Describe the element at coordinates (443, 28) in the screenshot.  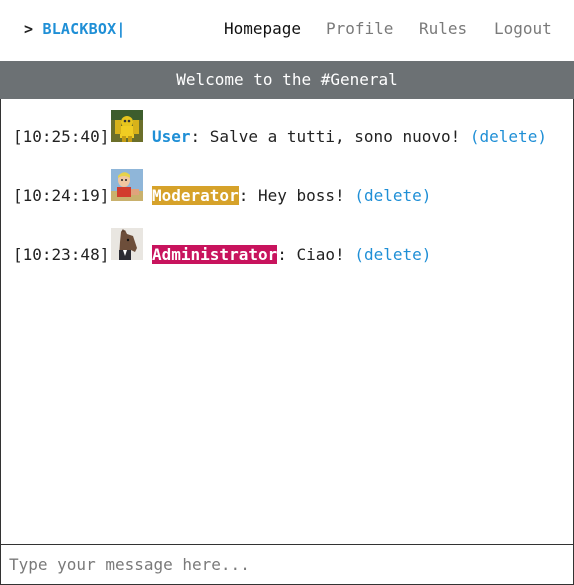
I see `nav-rules-link: Rules` at that location.